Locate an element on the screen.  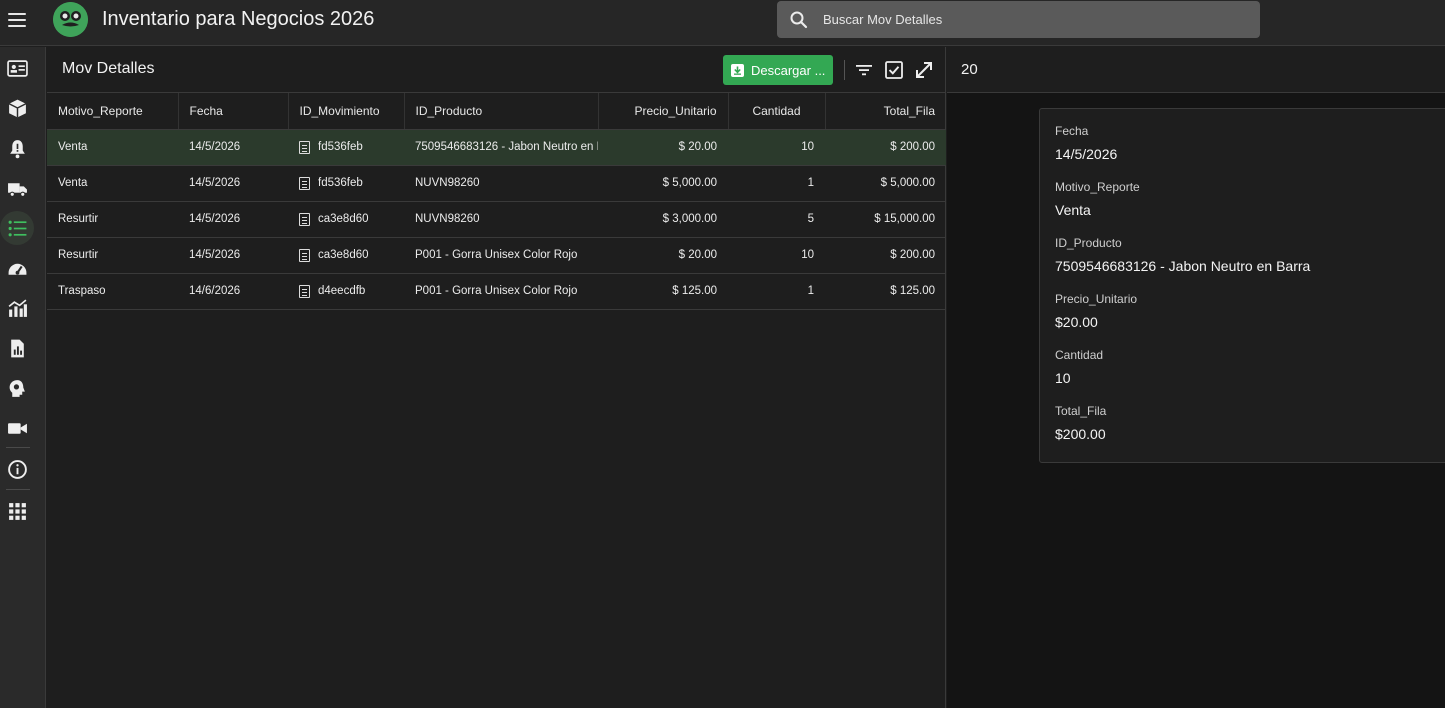
report-icon is located at coordinates (17, 348).